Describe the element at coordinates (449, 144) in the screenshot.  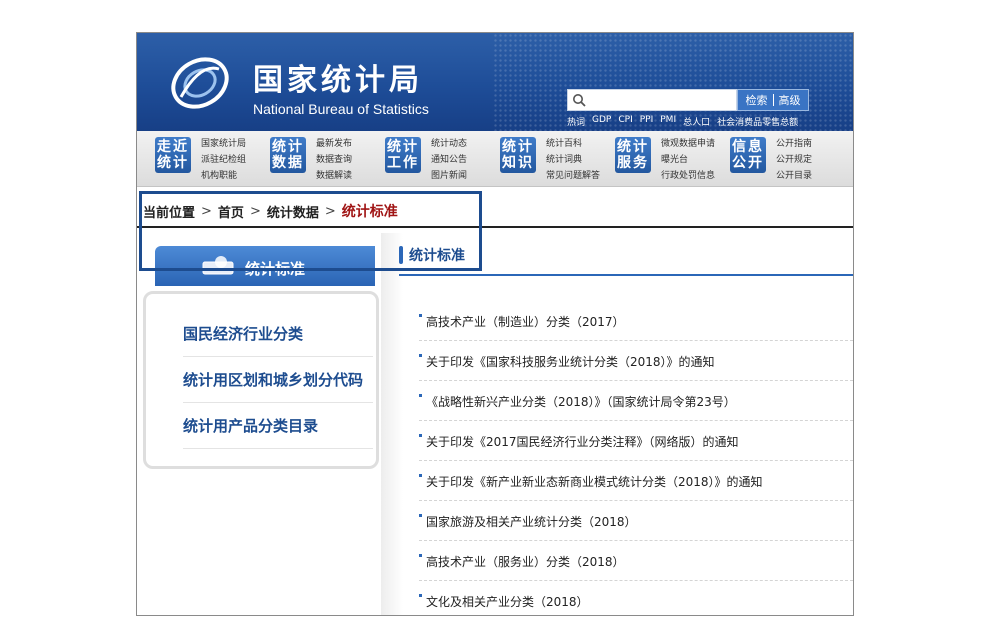
I see `nav-link: 统计动态` at that location.